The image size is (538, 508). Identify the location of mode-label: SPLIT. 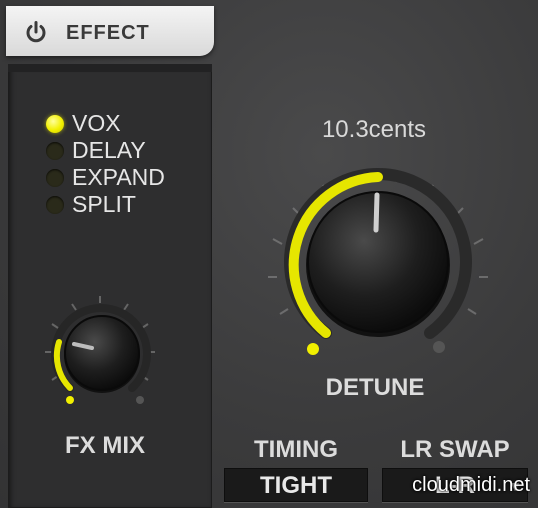
(104, 204).